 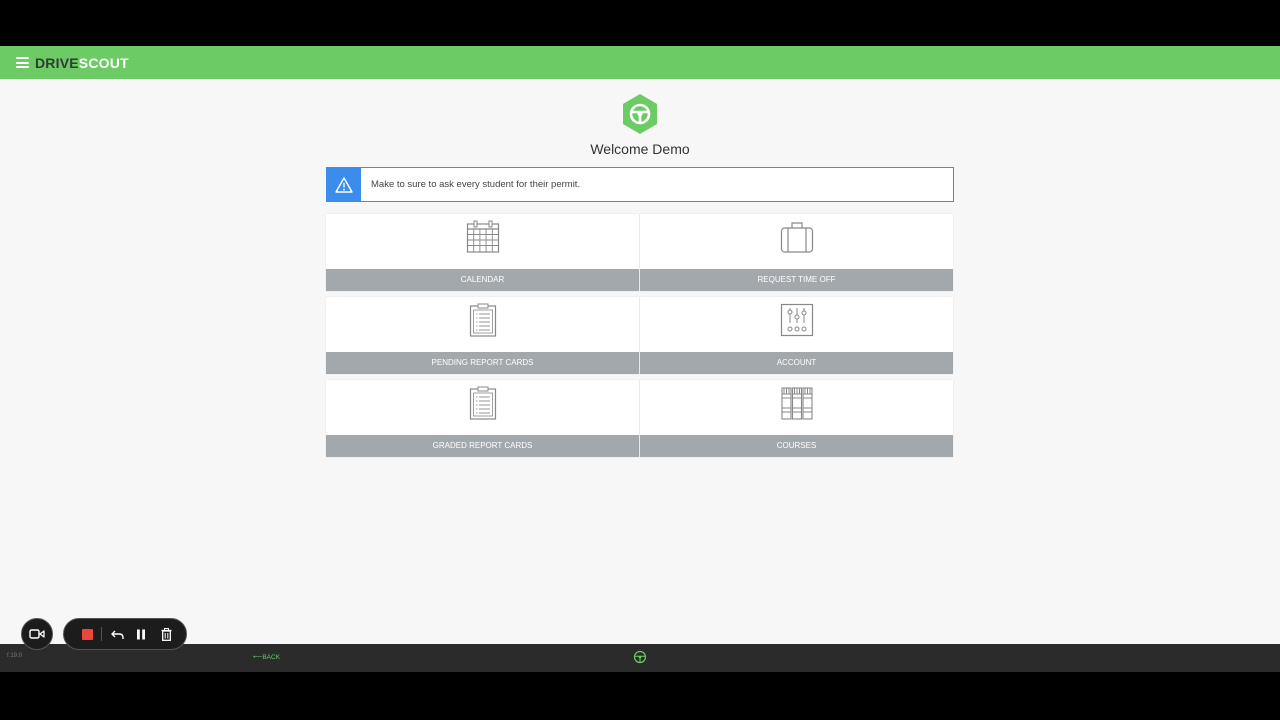 I want to click on brand-part2: SCOUT, so click(x=103, y=63).